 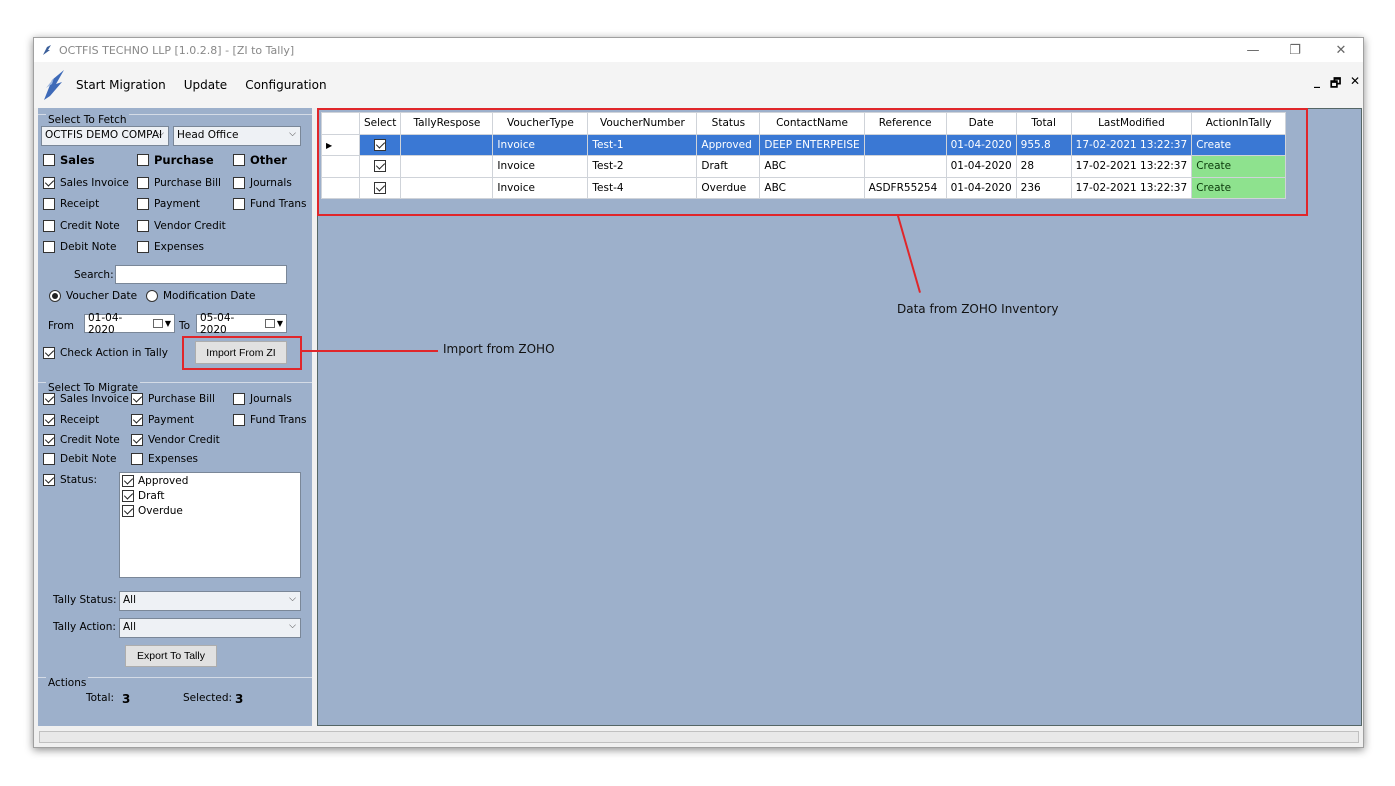 I want to click on migrate-expenses-checkbox: Expenses, so click(x=164, y=459).